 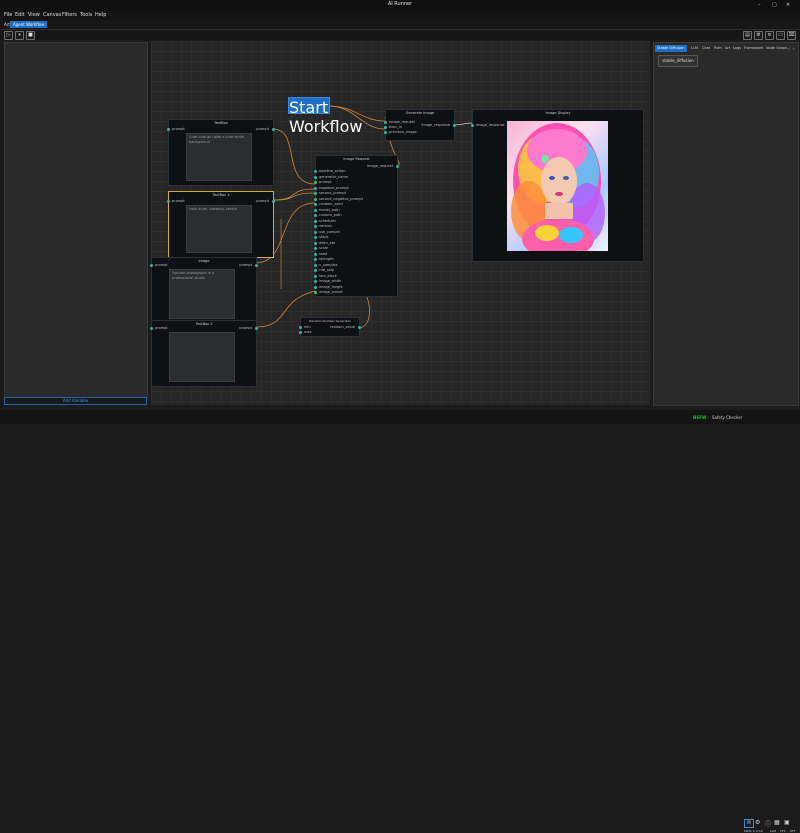 I want to click on menu-filters: Filters, so click(x=69, y=15).